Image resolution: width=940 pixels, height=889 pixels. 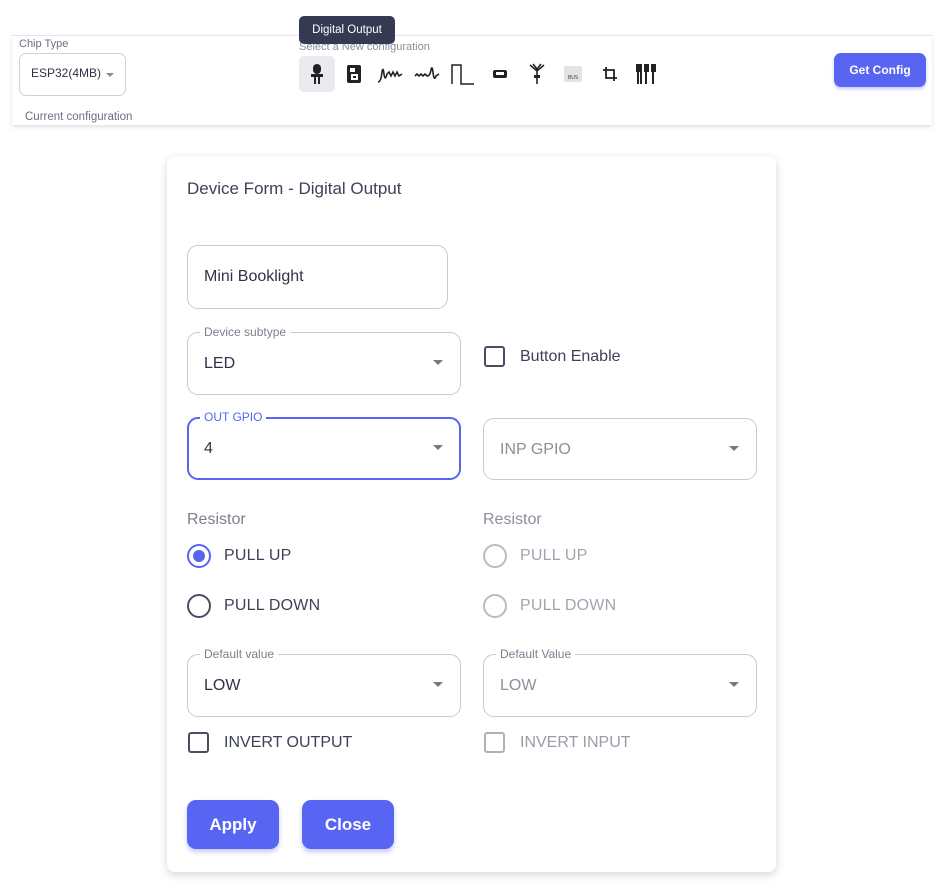 What do you see at coordinates (354, 74) in the screenshot?
I see `digital-input-icon` at bounding box center [354, 74].